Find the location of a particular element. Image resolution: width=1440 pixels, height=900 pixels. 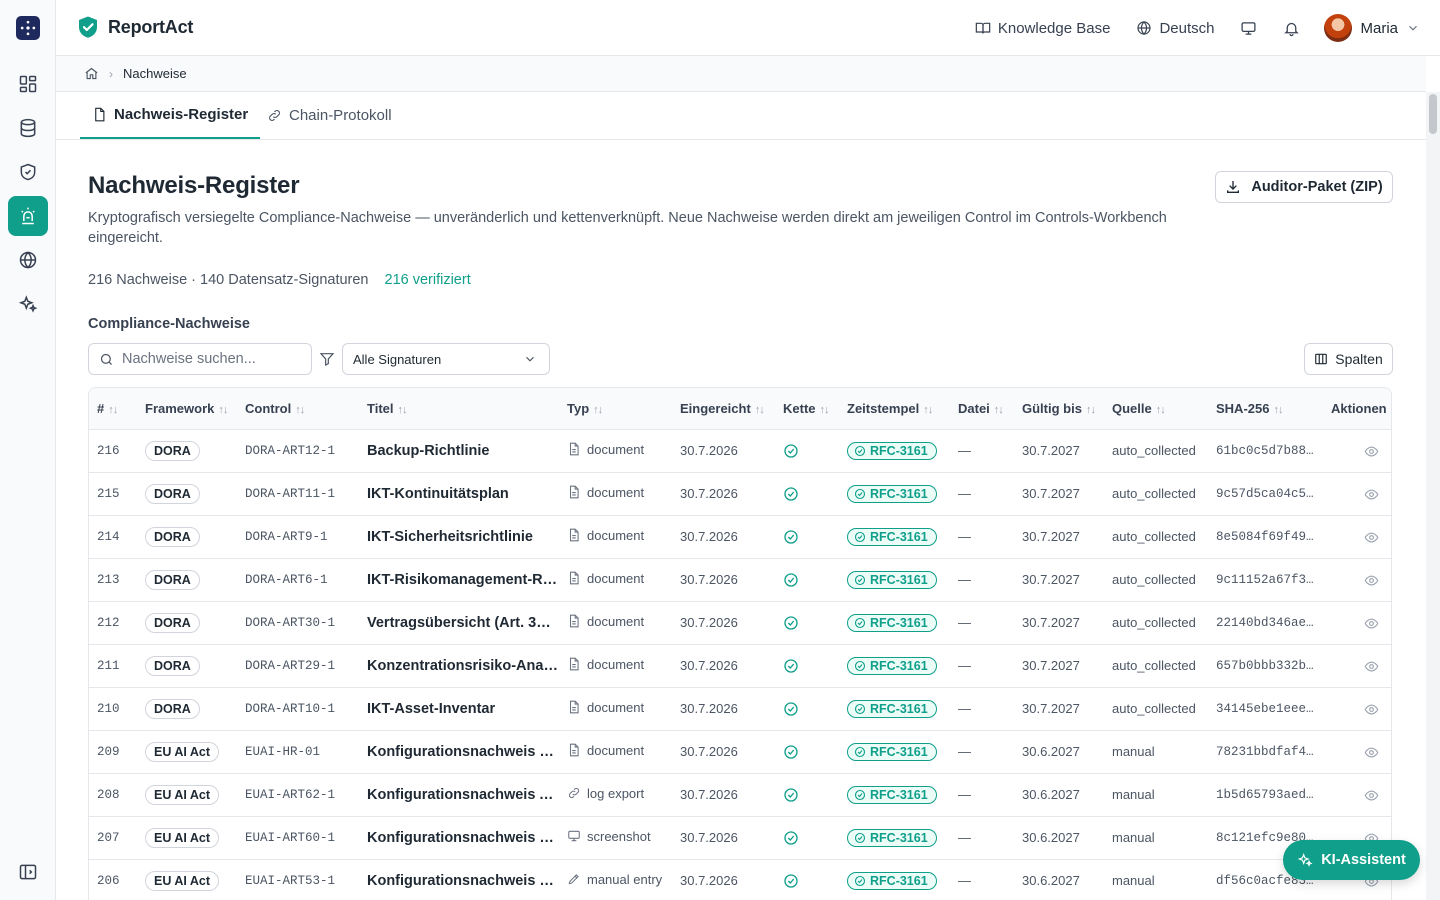

user-menu: Maria is located at coordinates (1372, 28).